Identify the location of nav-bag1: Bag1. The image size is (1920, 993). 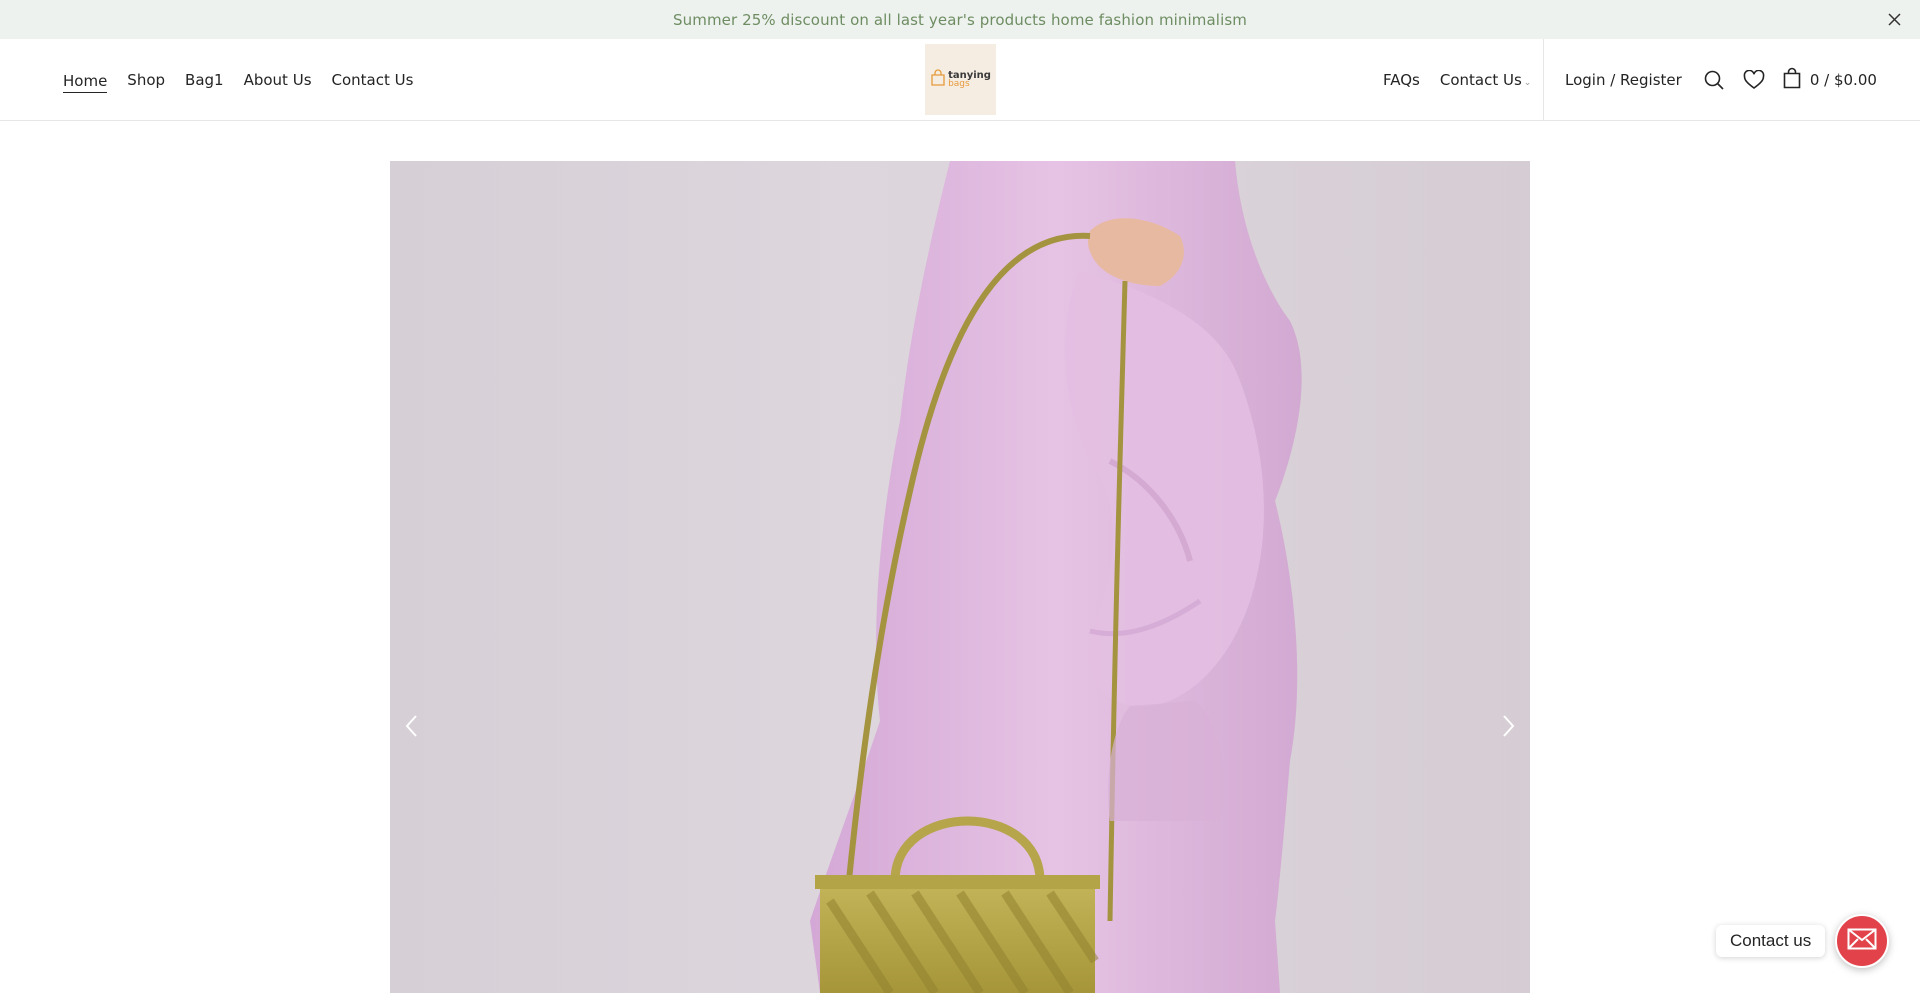
(204, 80).